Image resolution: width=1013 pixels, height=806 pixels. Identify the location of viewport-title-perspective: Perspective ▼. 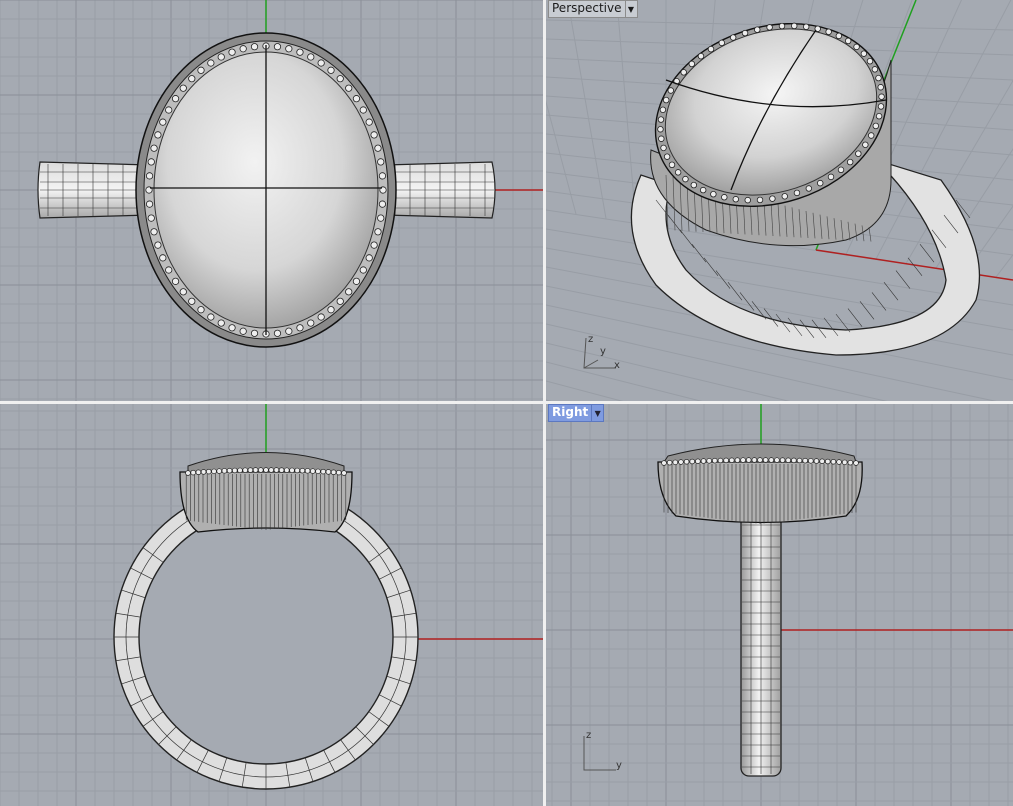
(593, 9).